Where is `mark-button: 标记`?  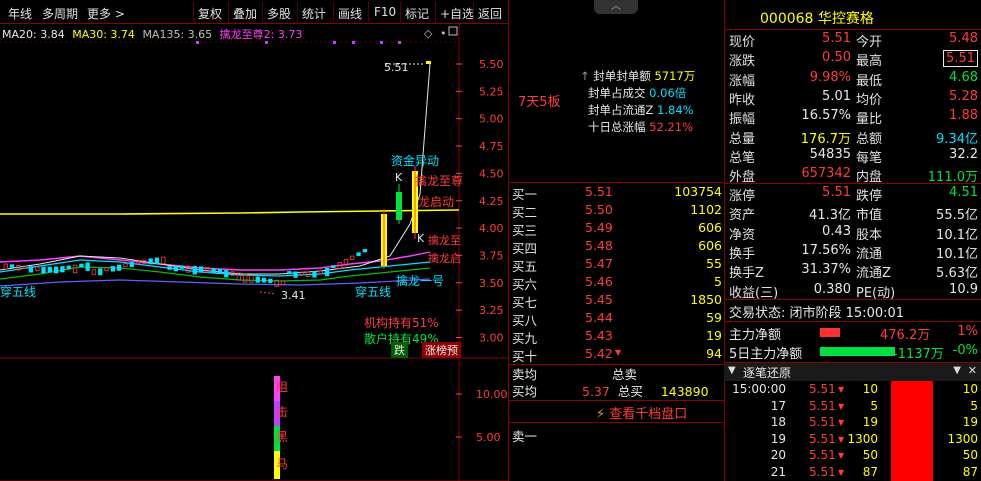
mark-button: 标记 is located at coordinates (417, 13).